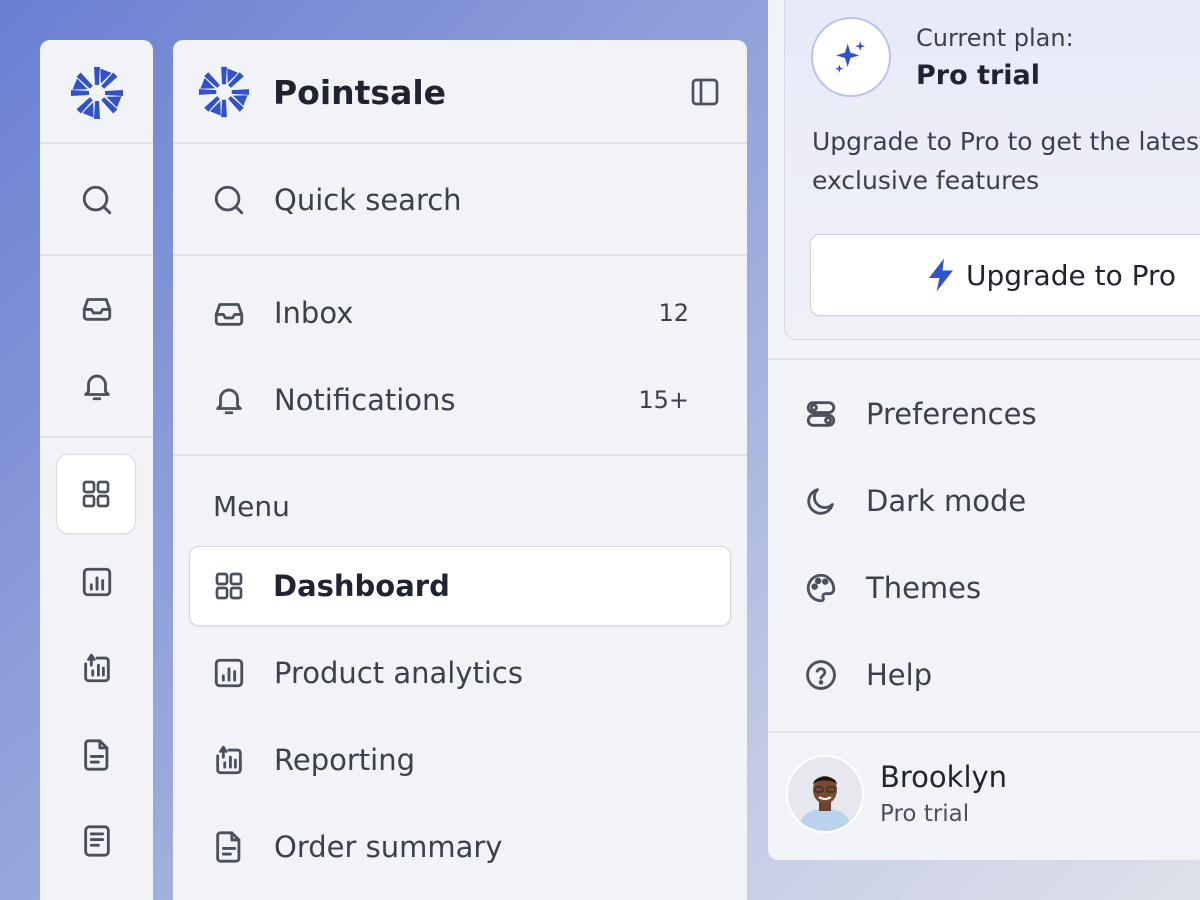  I want to click on rail-order-summary-button, so click(96, 755).